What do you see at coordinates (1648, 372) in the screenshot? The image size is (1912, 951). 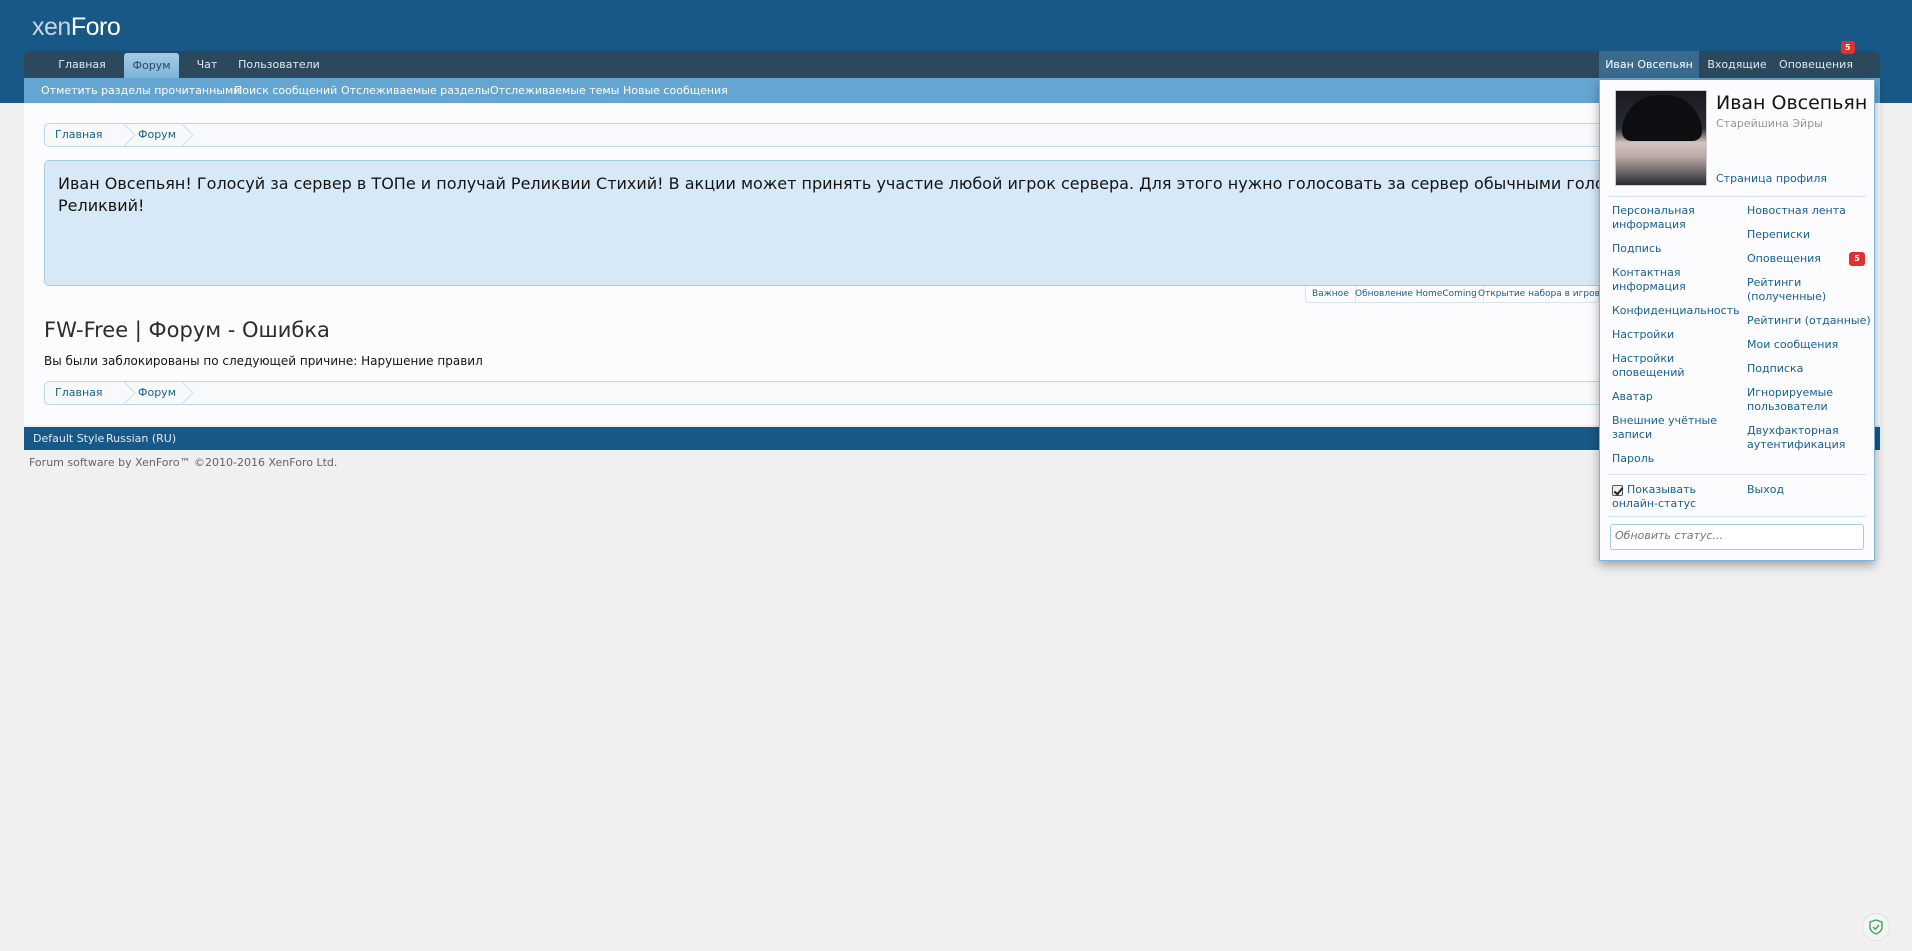 I see `menu-label: оповещений` at bounding box center [1648, 372].